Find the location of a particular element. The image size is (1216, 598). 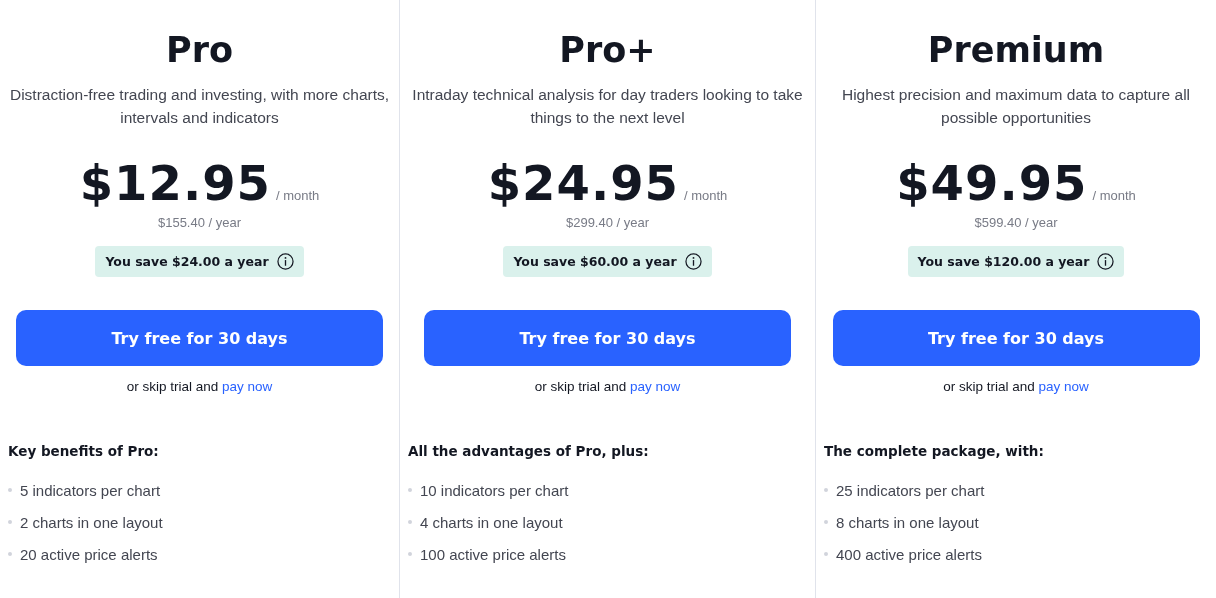

monthly-price: $12.95 is located at coordinates (175, 183).